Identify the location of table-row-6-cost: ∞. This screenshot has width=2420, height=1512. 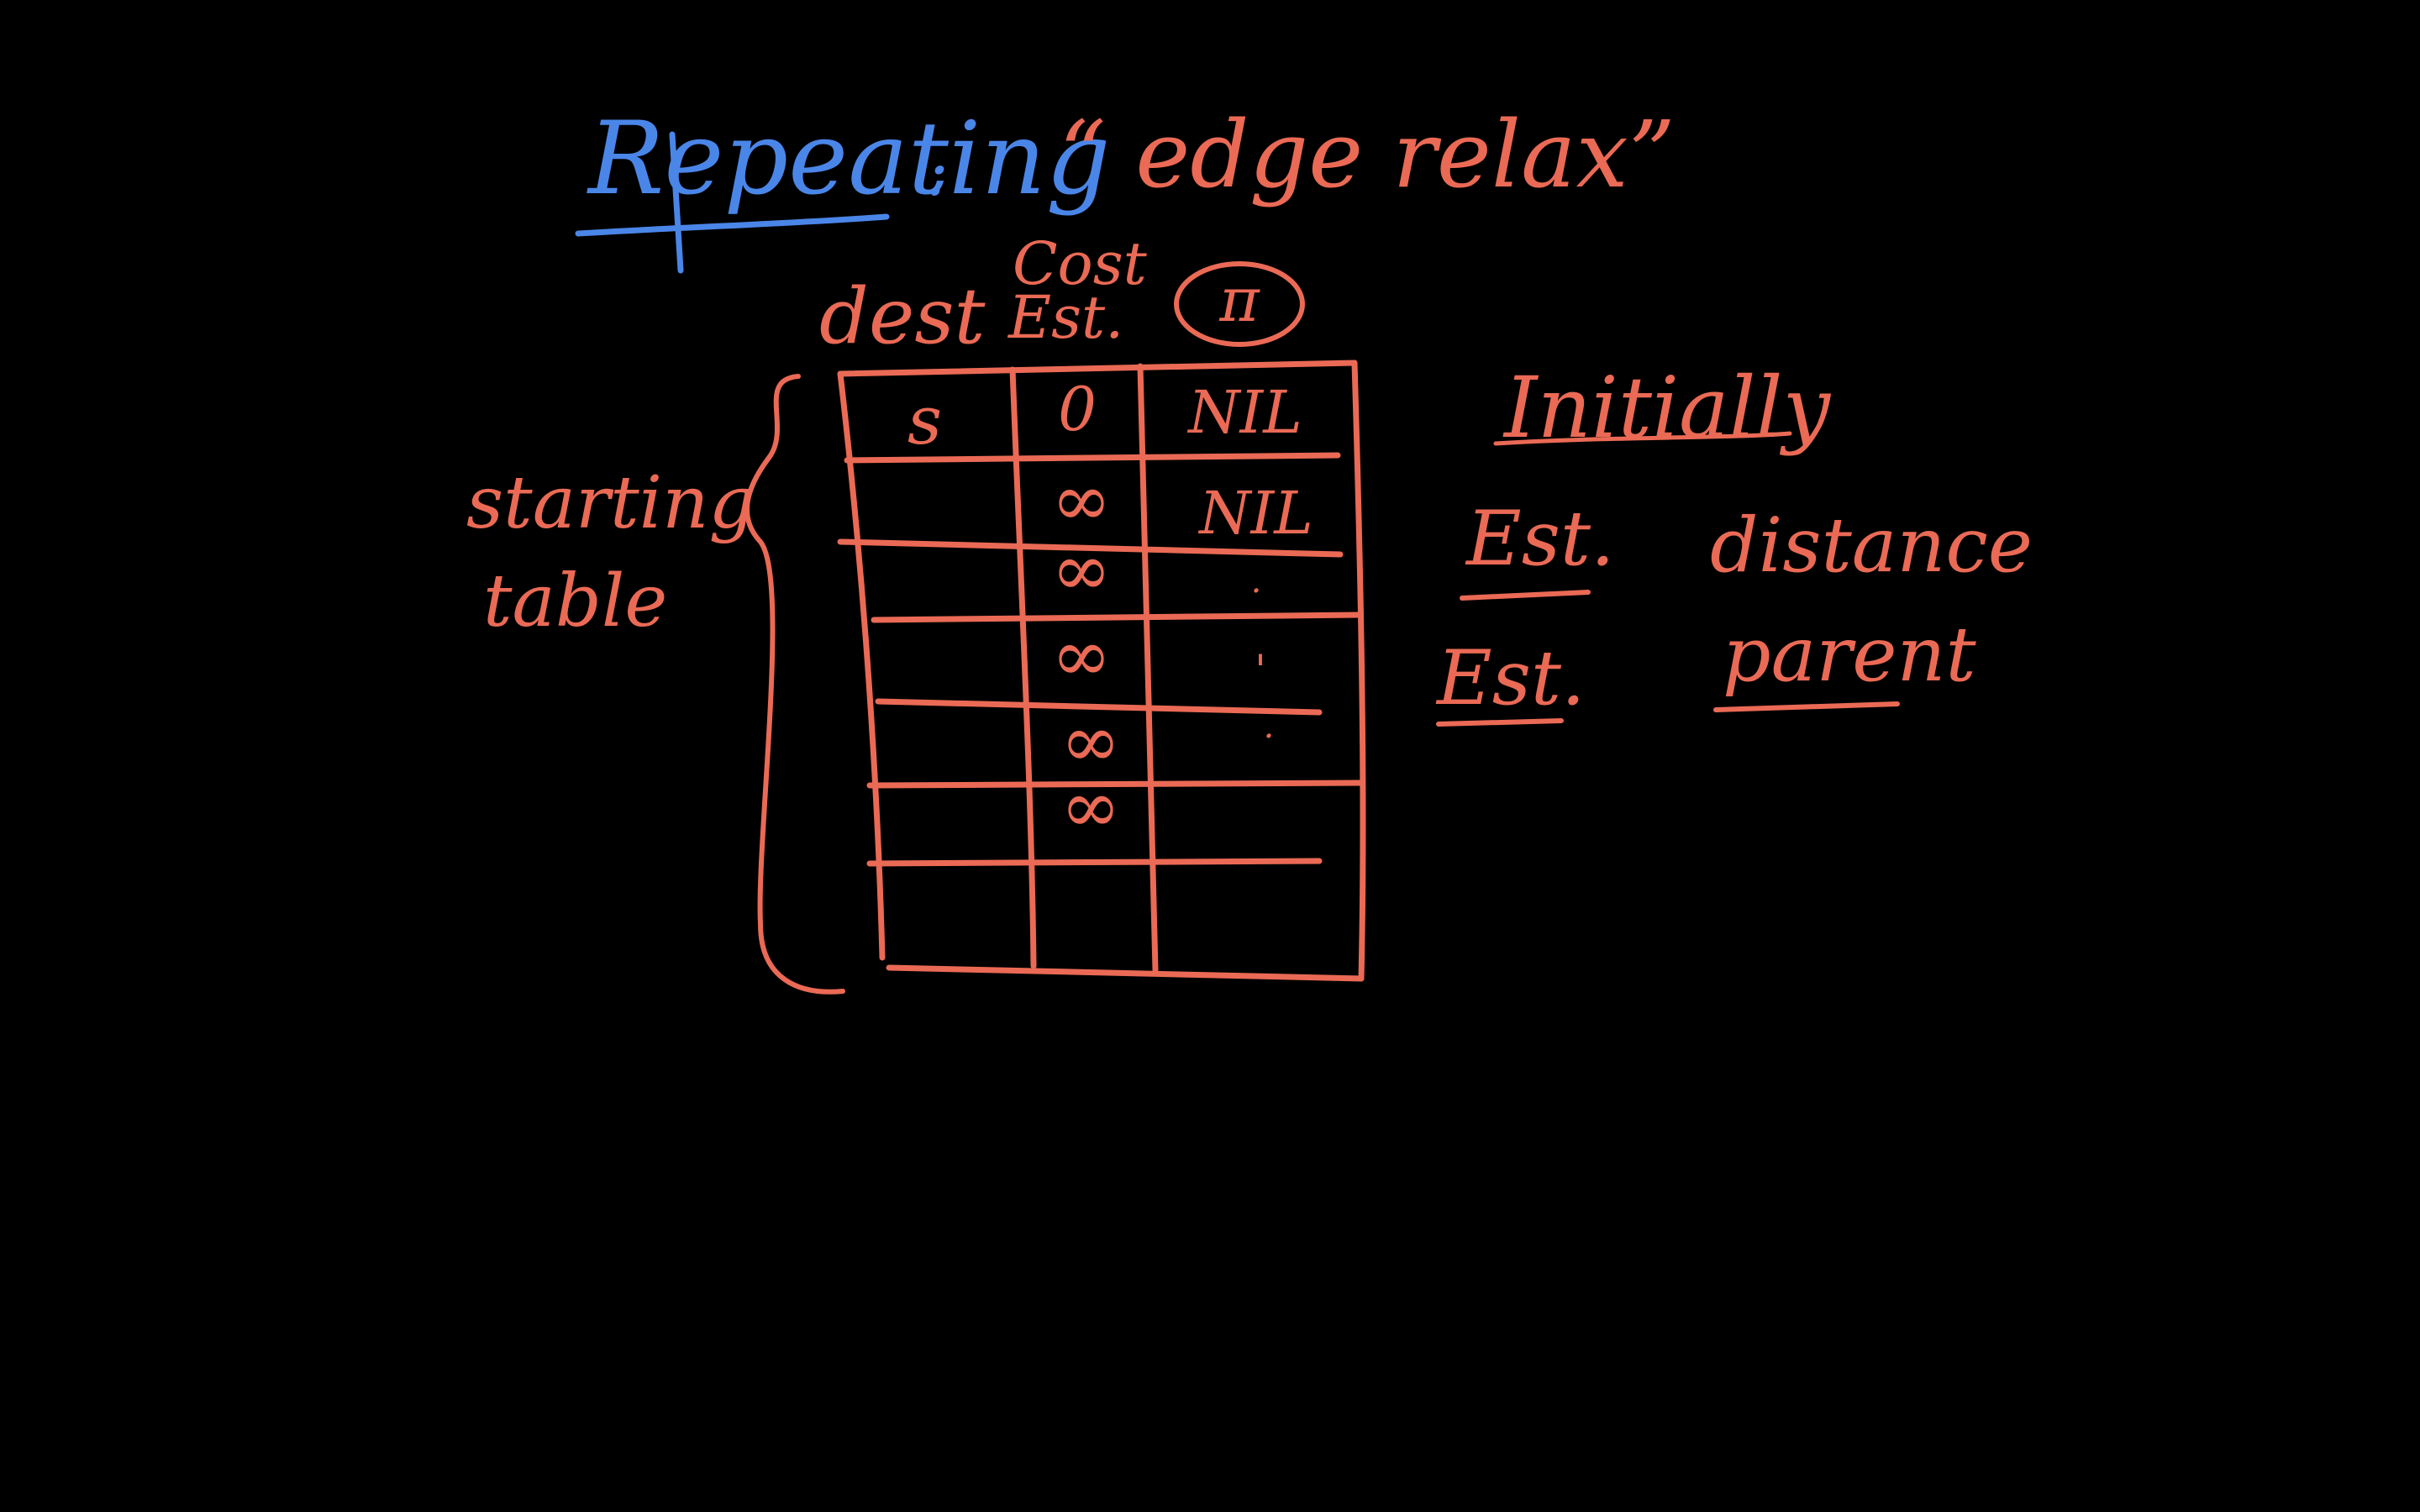
(1090, 807).